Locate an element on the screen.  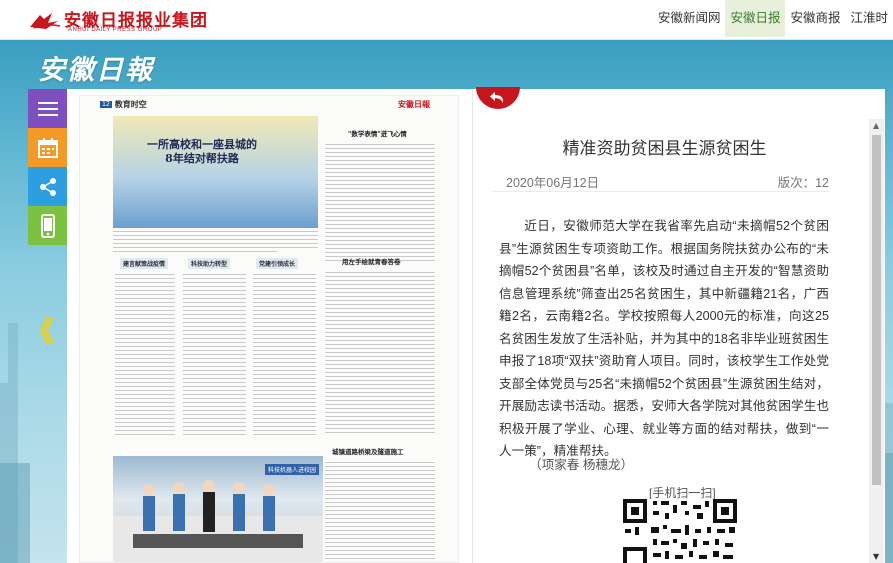
article-scrollbar: ▲ ▼ is located at coordinates (876, 341).